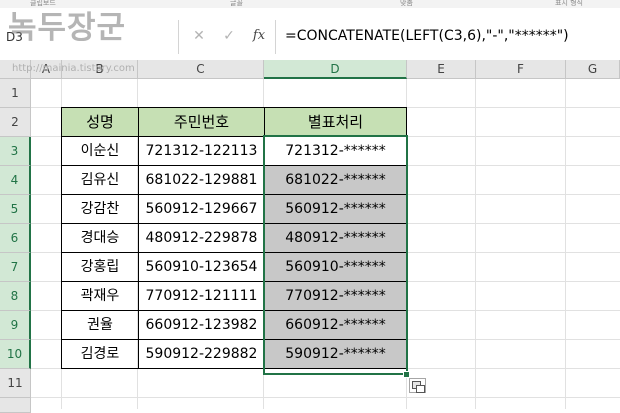 The image size is (620, 413). Describe the element at coordinates (406, 3) in the screenshot. I see `ribbon-group-label: 맞춤` at that location.